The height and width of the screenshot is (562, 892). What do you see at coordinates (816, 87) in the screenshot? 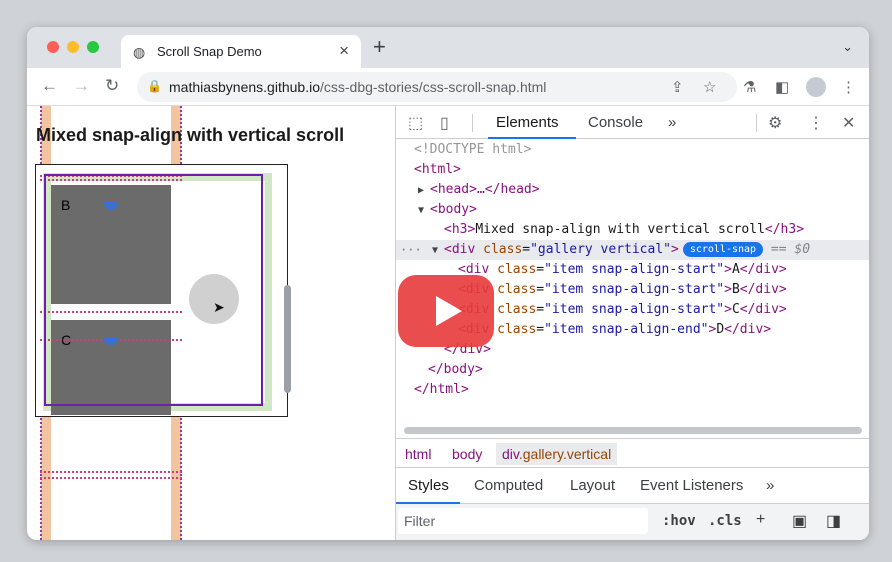
I see `profile-icon` at bounding box center [816, 87].